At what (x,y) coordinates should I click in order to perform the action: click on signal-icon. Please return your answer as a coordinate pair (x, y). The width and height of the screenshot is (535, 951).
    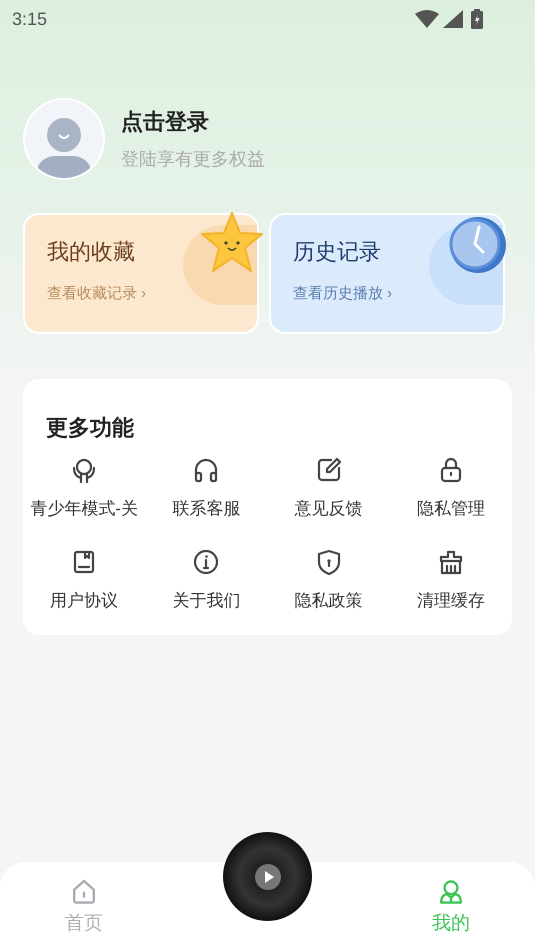
    Looking at the image, I should click on (453, 19).